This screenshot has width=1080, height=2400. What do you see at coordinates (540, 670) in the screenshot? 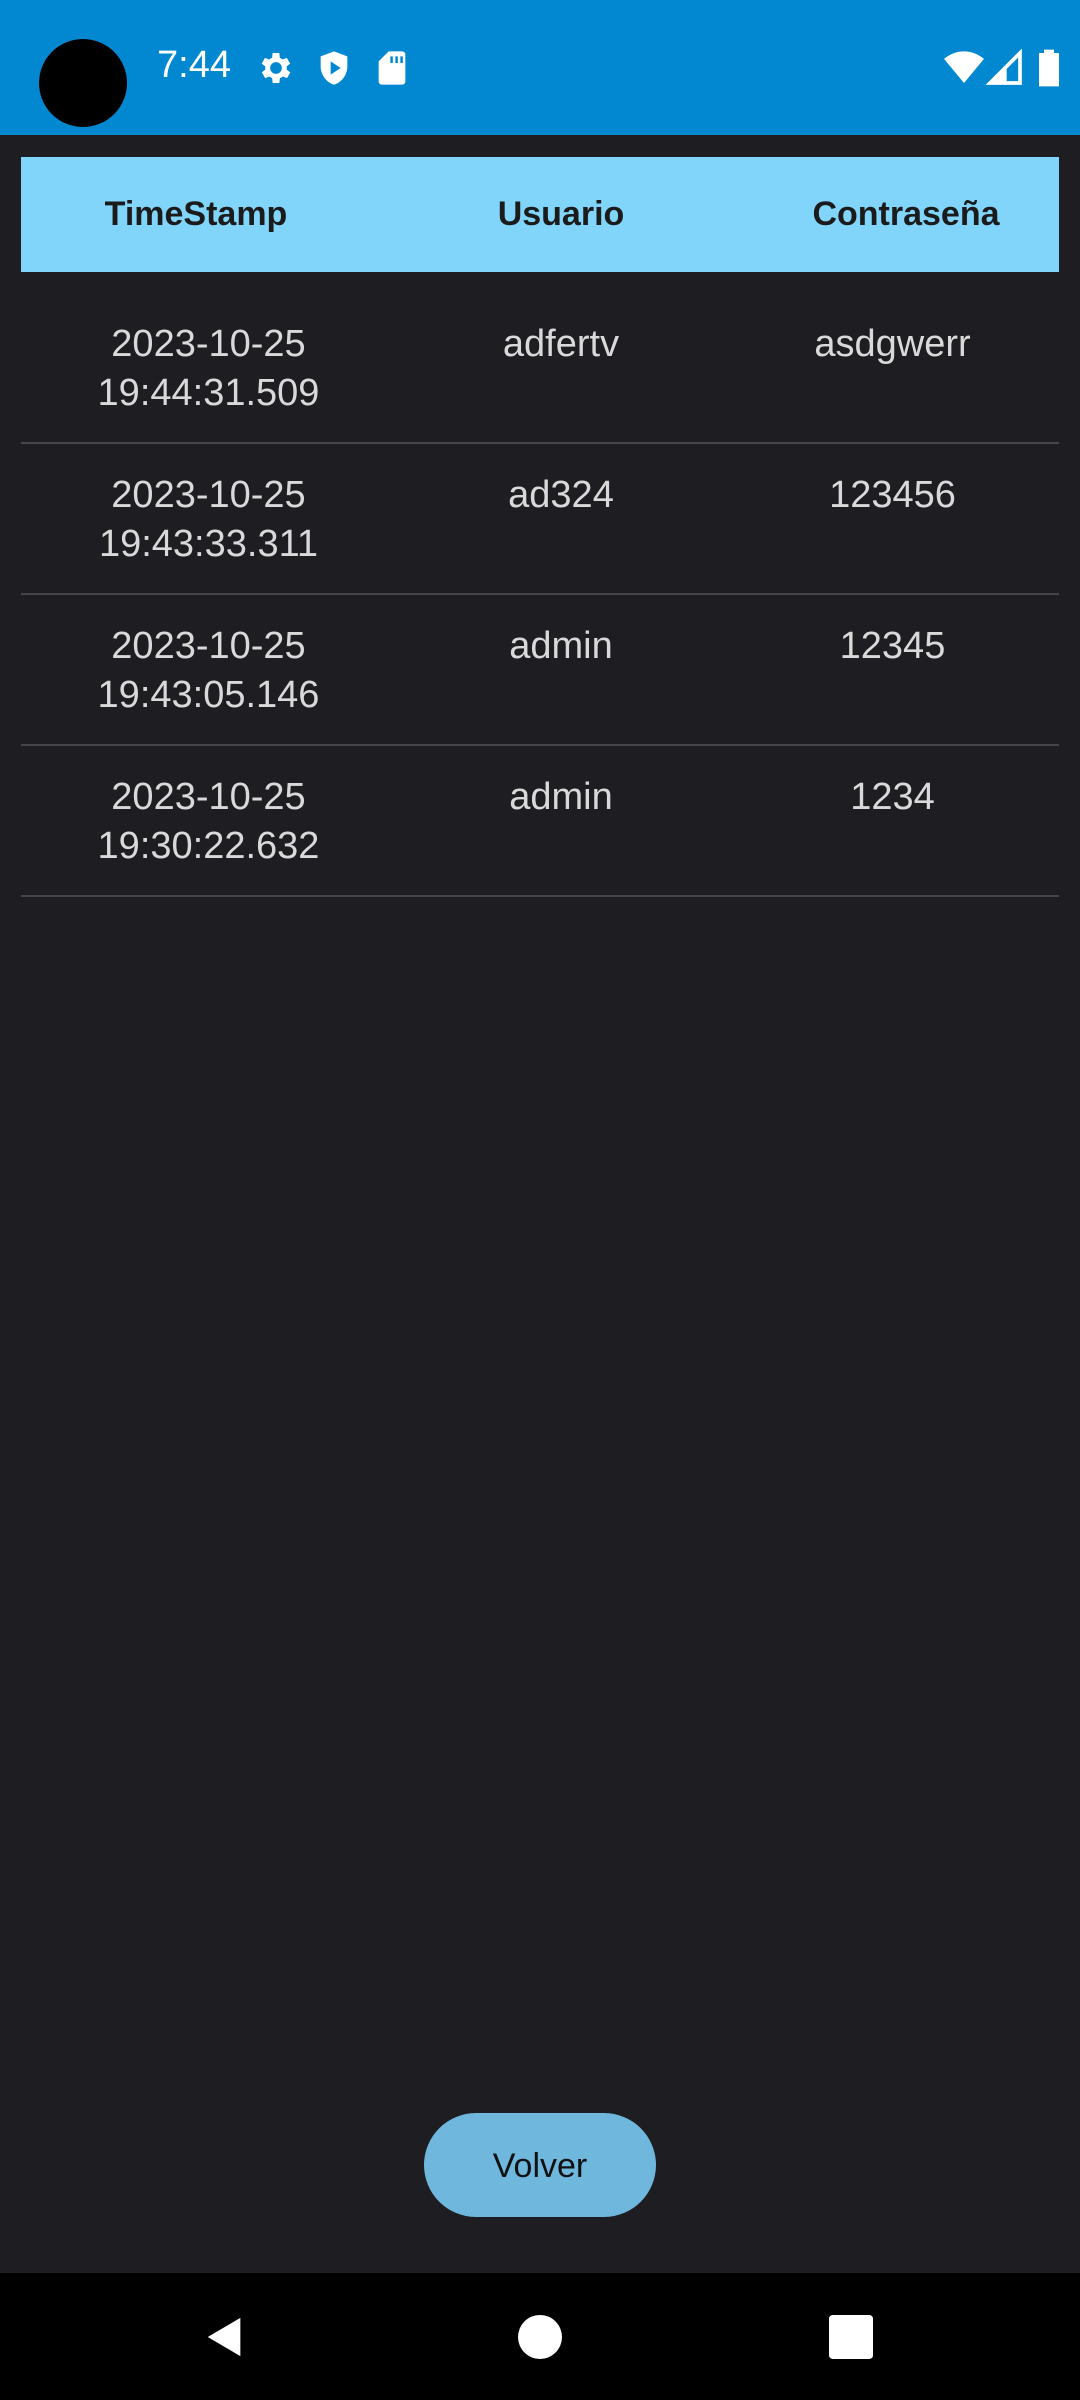
I see `table-row: 2023-10-25 19:43:05.146 admin 12345` at bounding box center [540, 670].